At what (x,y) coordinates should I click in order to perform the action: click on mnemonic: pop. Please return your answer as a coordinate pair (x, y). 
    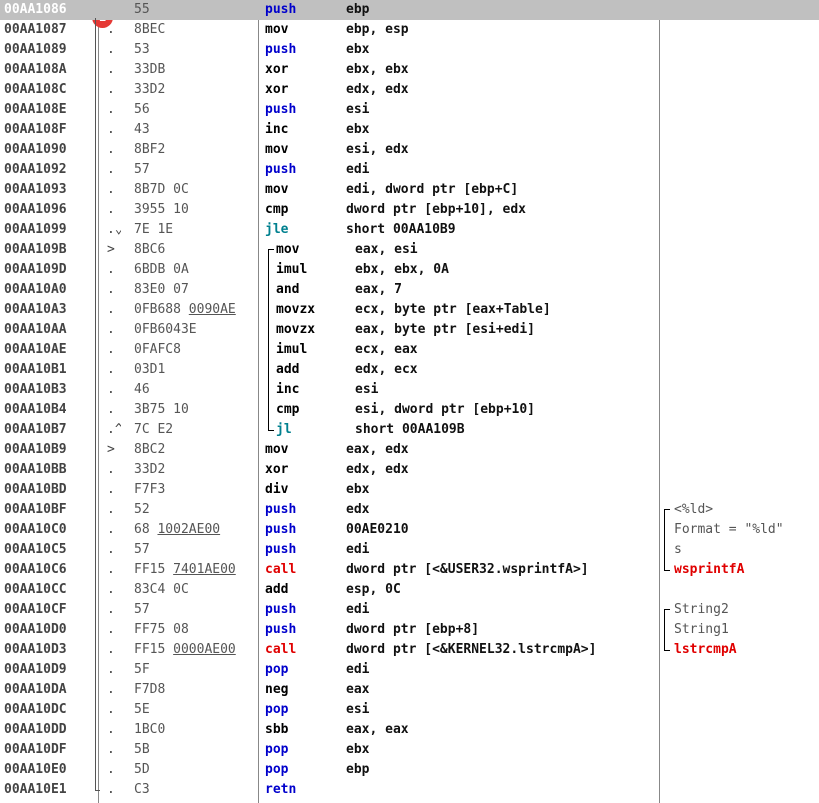
    Looking at the image, I should click on (277, 709).